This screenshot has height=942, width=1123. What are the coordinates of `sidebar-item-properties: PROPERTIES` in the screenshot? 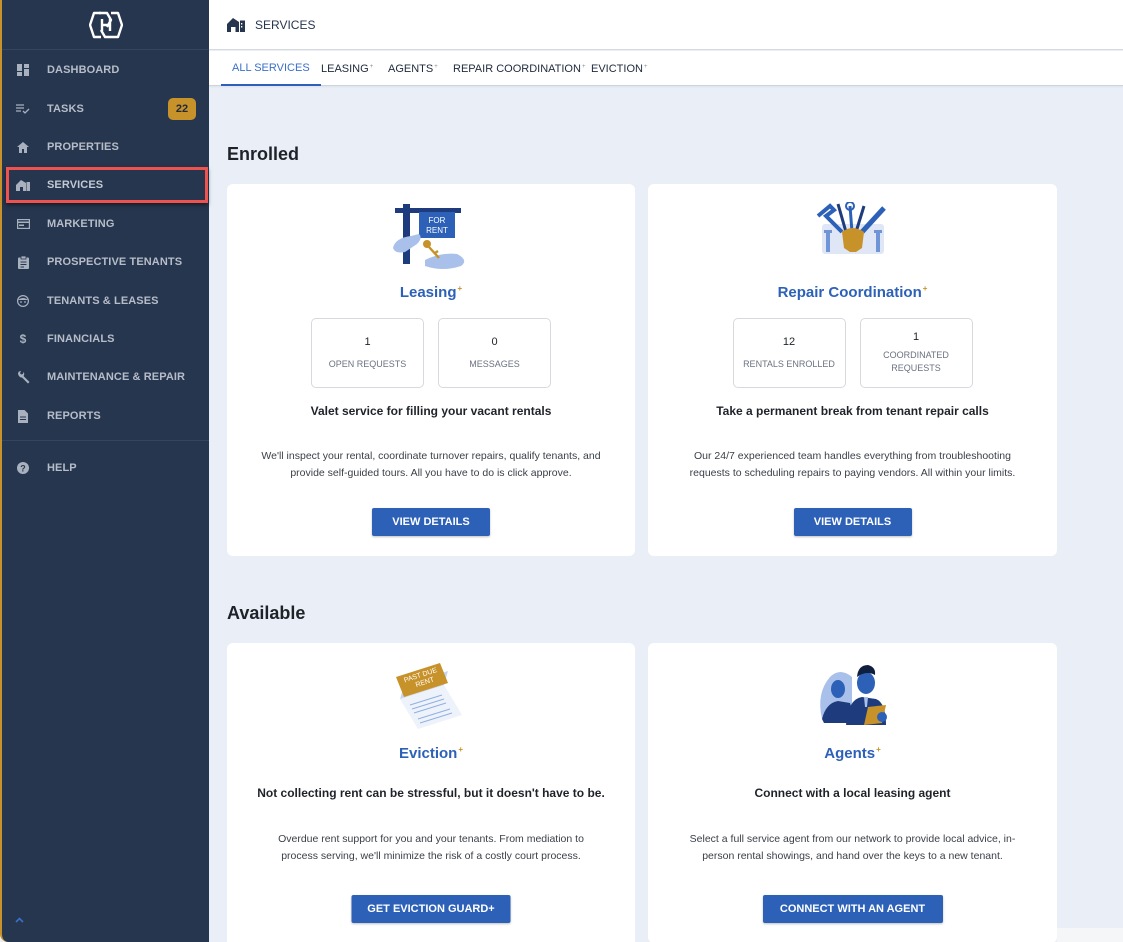 It's located at (105, 147).